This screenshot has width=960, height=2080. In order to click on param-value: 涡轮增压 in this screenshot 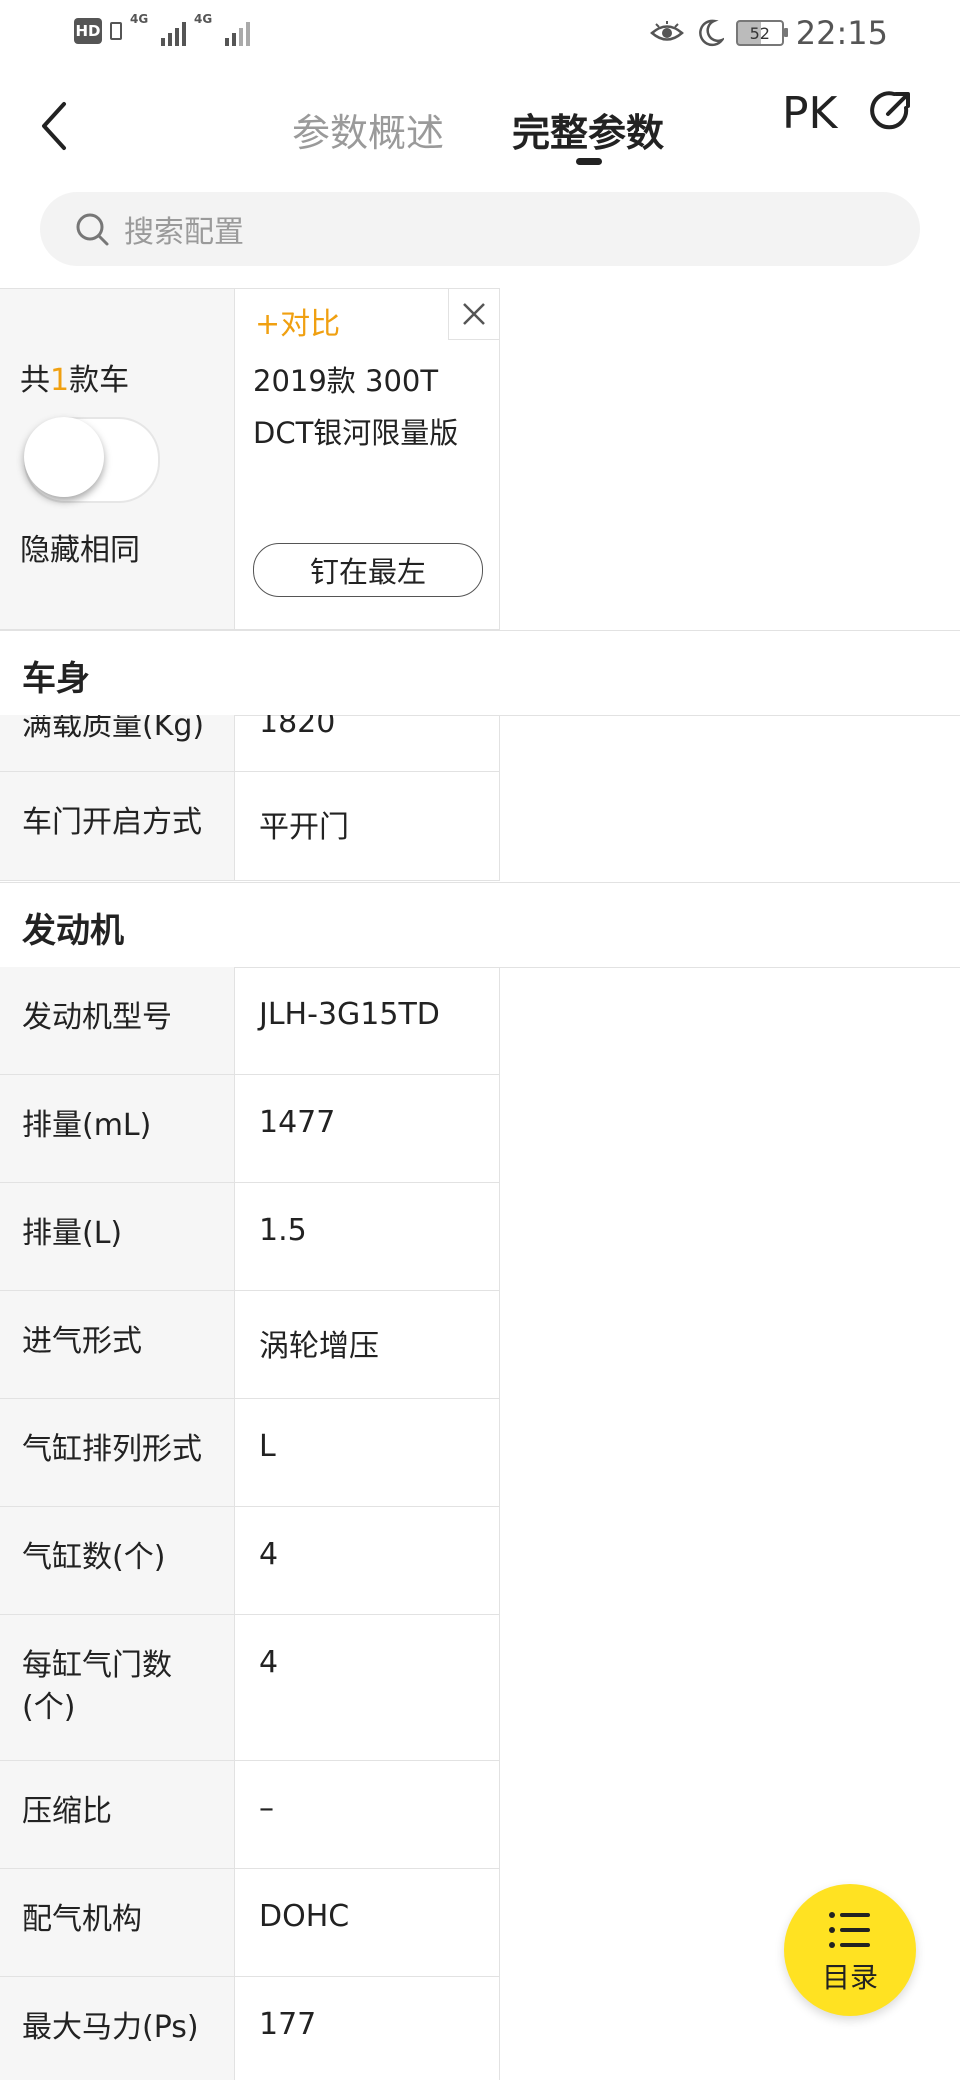, I will do `click(319, 1346)`.